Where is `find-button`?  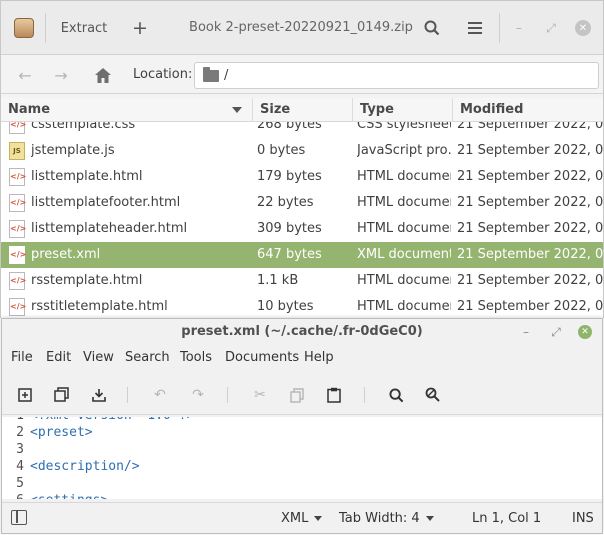
find-button is located at coordinates (396, 395).